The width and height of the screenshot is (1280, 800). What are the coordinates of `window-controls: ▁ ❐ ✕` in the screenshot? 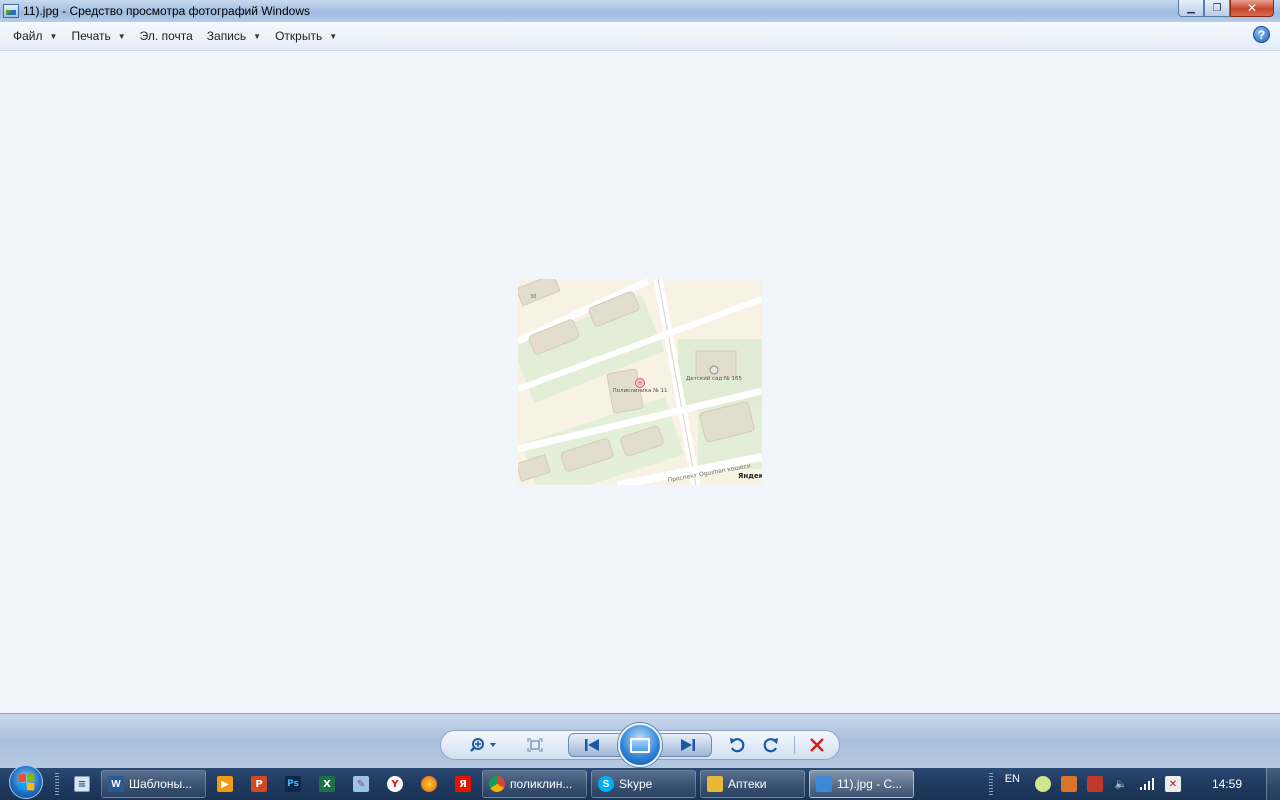 It's located at (1226, 8).